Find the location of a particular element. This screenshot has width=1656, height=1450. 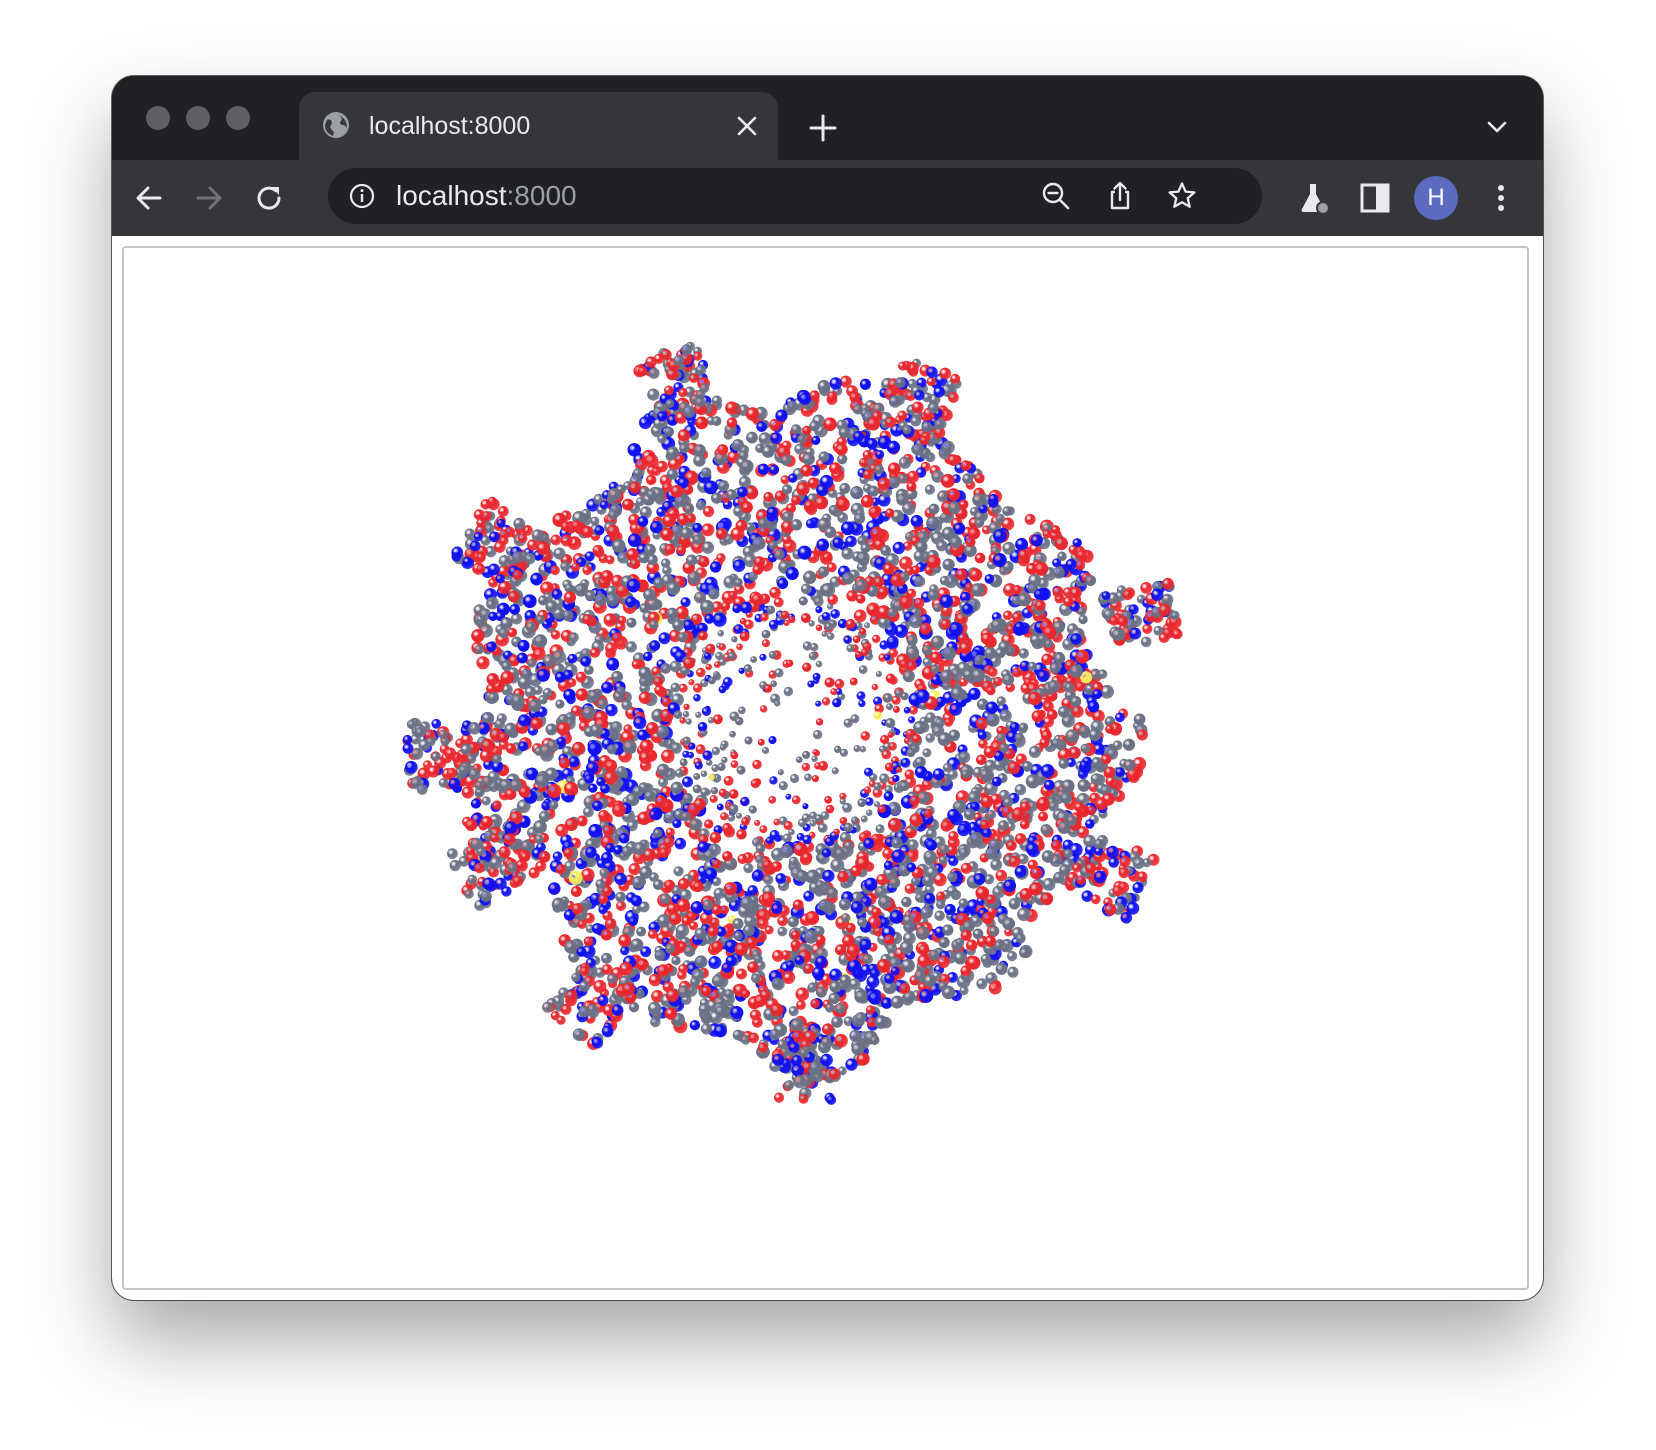

zoom-out-icon is located at coordinates (1056, 196).